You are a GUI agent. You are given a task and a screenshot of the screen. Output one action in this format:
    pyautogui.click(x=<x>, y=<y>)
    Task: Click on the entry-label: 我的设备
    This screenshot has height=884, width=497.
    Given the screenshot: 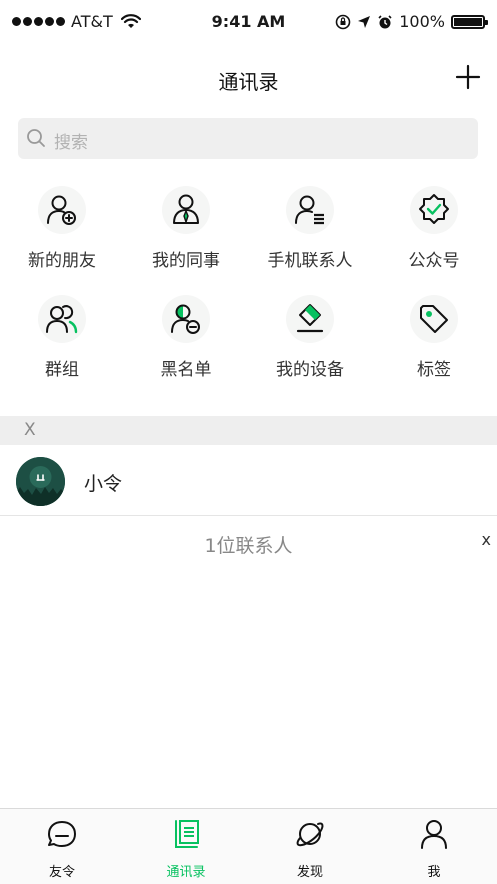 What is the action you would take?
    pyautogui.click(x=310, y=370)
    